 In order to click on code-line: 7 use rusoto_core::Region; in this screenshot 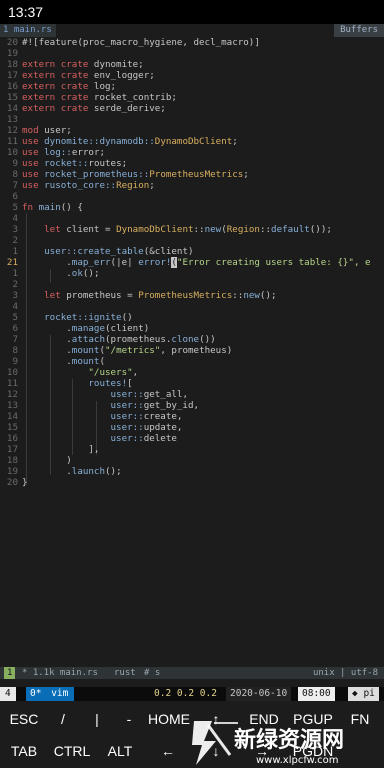, I will do `click(192, 185)`.